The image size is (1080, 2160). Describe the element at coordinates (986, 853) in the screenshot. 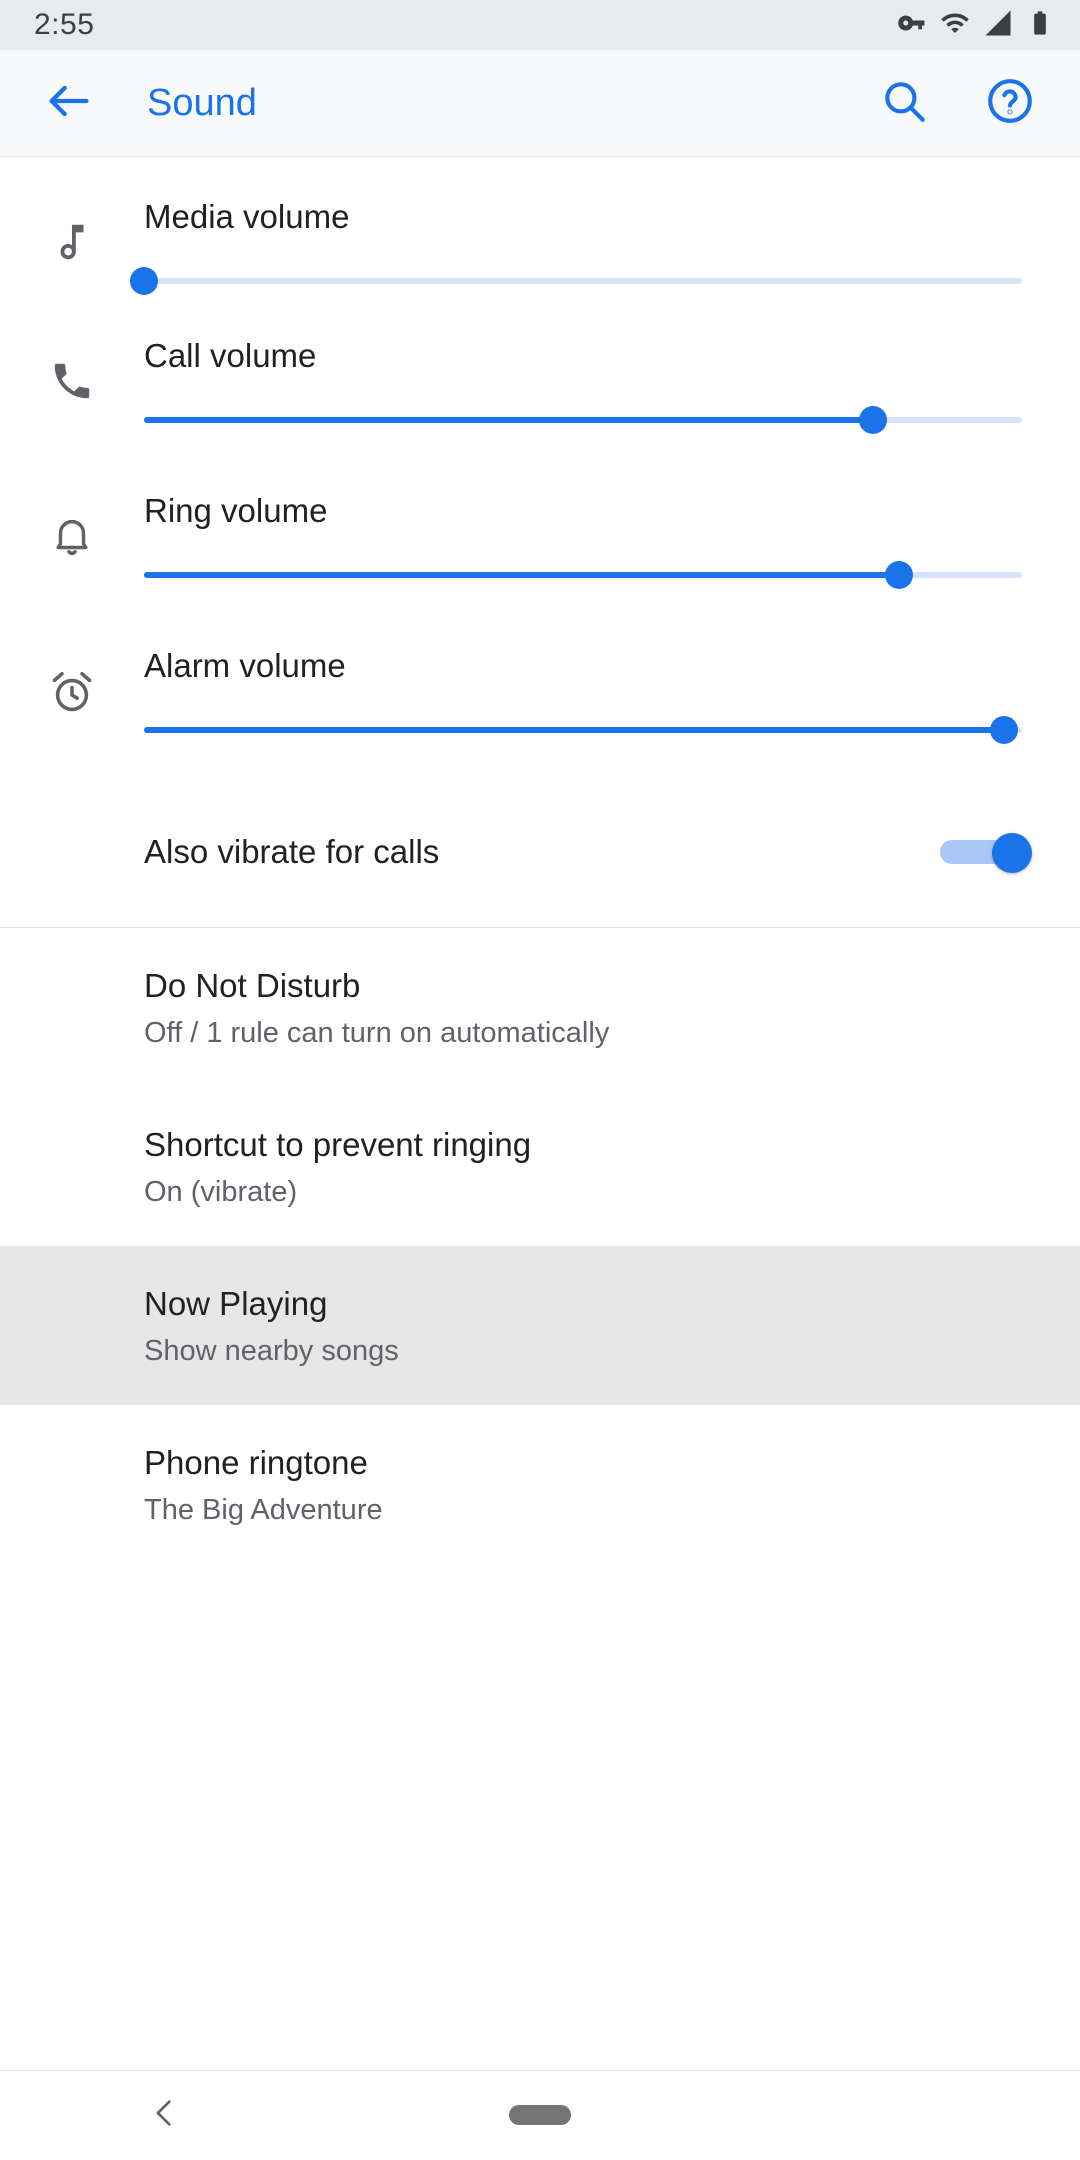

I see `vibrate-for-calls-switch` at that location.